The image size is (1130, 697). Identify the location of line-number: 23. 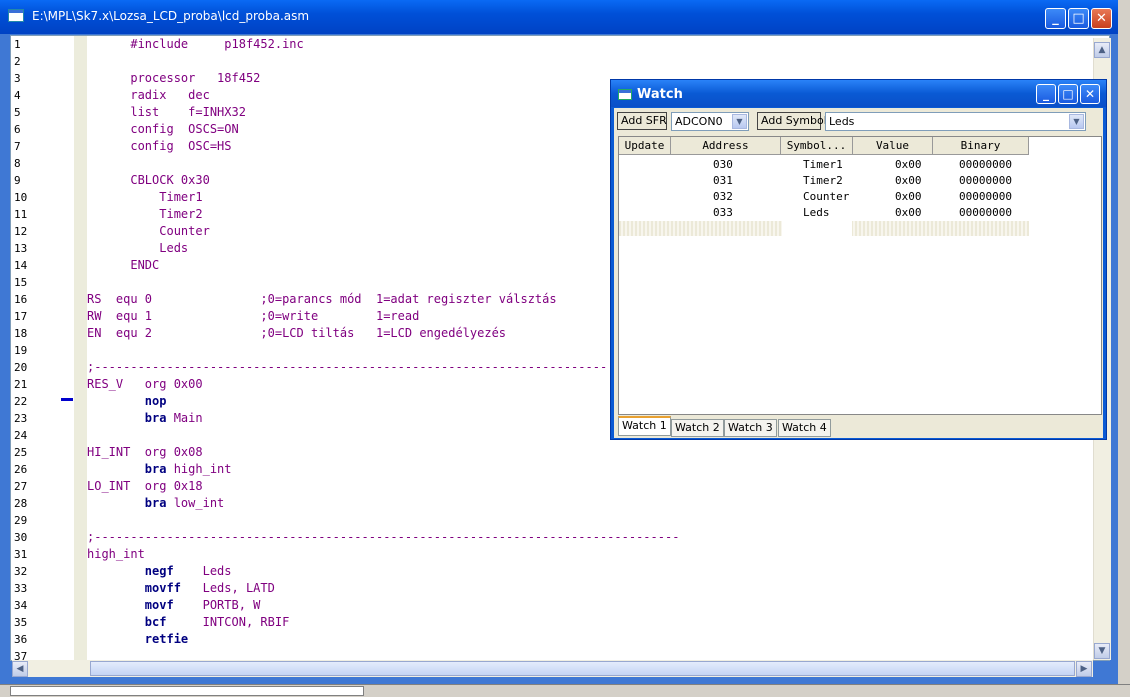
(21, 418).